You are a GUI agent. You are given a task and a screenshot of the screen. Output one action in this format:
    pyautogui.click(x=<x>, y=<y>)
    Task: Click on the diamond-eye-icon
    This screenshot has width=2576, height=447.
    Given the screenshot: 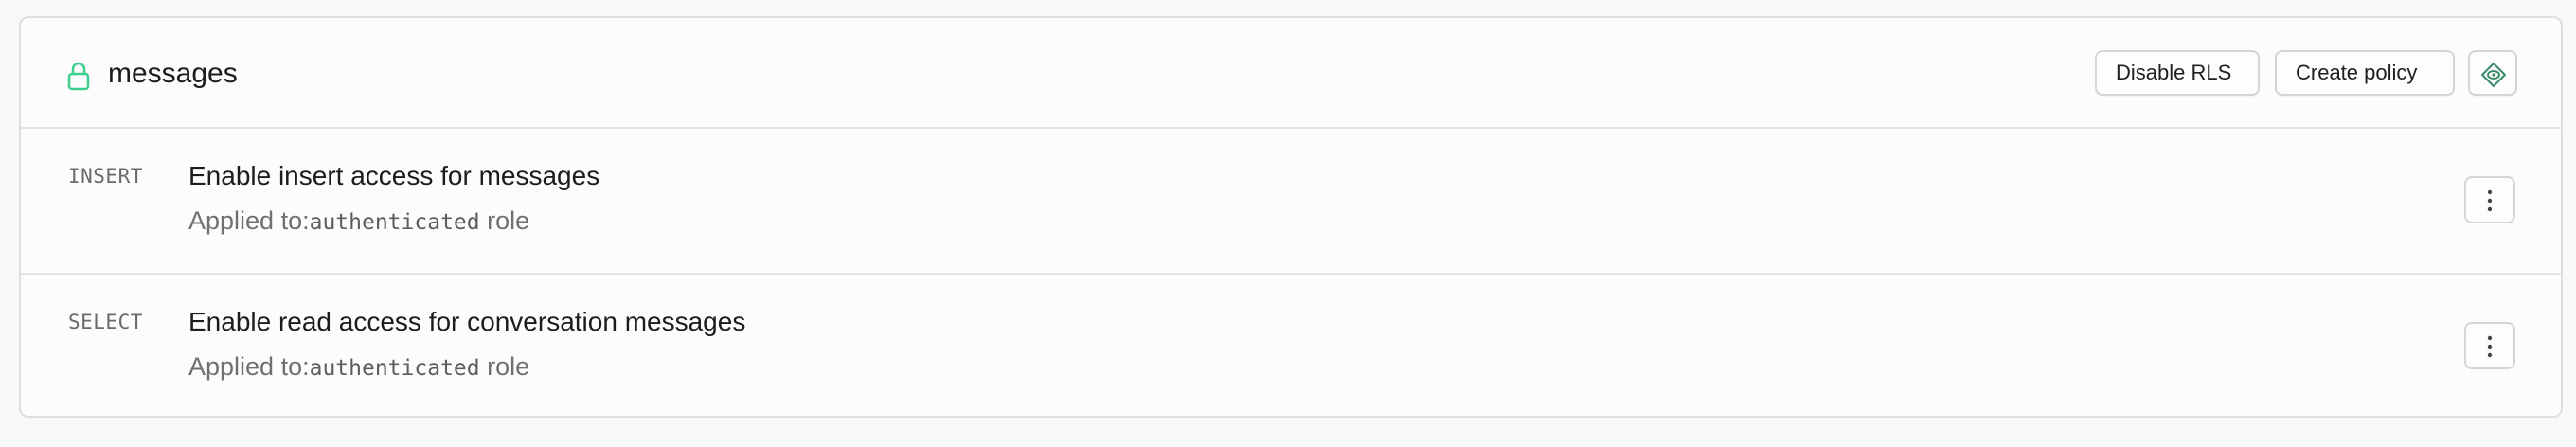 What is the action you would take?
    pyautogui.click(x=2493, y=75)
    